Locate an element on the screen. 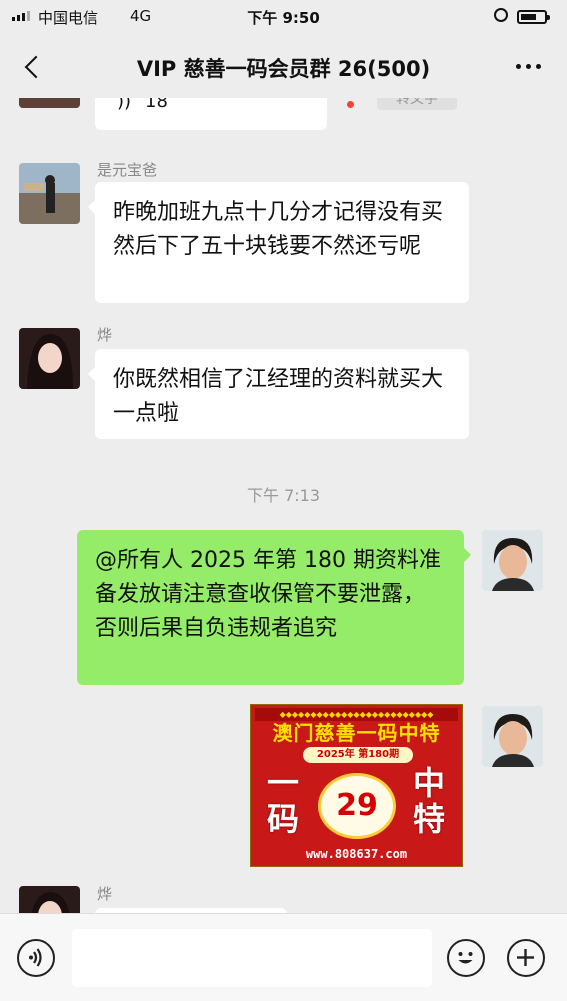 This screenshot has height=1001, width=567. voice-icon is located at coordinates (36, 958).